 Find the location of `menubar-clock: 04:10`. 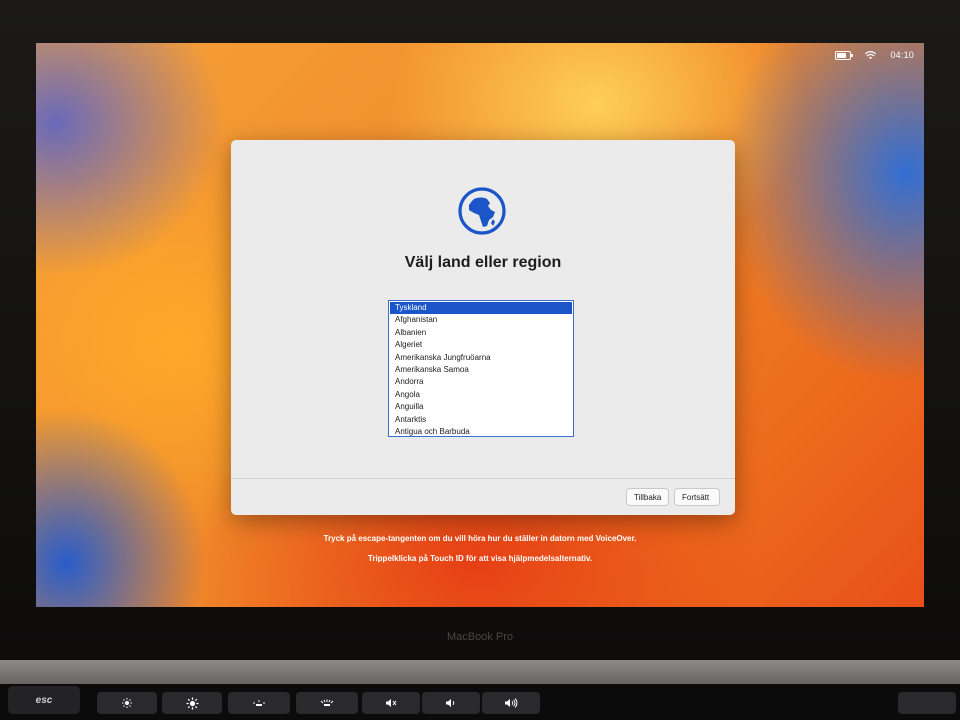

menubar-clock: 04:10 is located at coordinates (902, 55).